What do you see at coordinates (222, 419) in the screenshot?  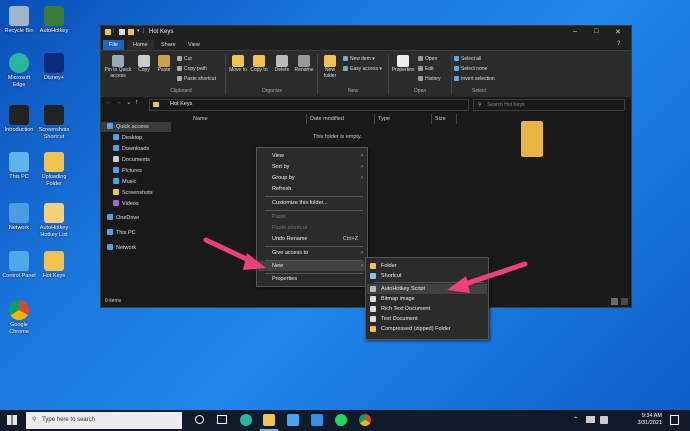 I see `task-view-icon` at bounding box center [222, 419].